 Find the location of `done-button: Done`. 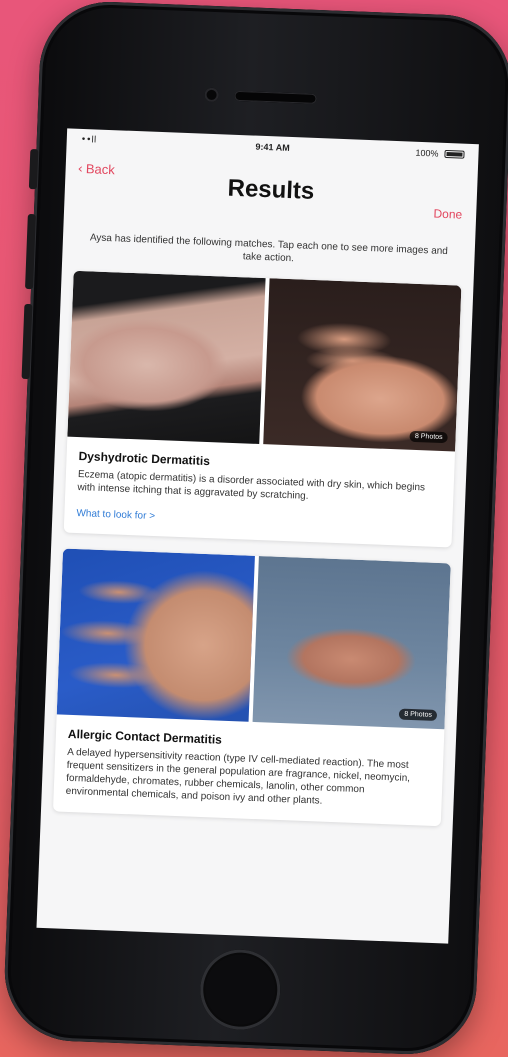

done-button: Done is located at coordinates (447, 214).